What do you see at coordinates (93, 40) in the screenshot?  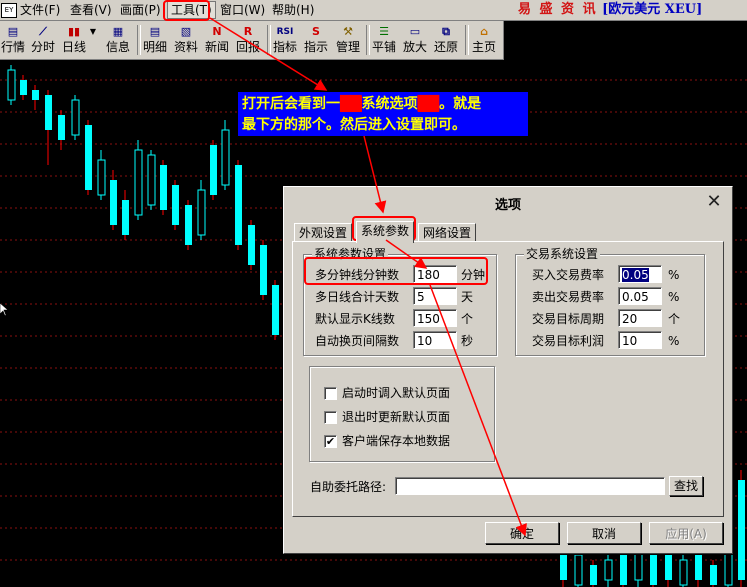 I see `toolbar-dropdown: ▼` at bounding box center [93, 40].